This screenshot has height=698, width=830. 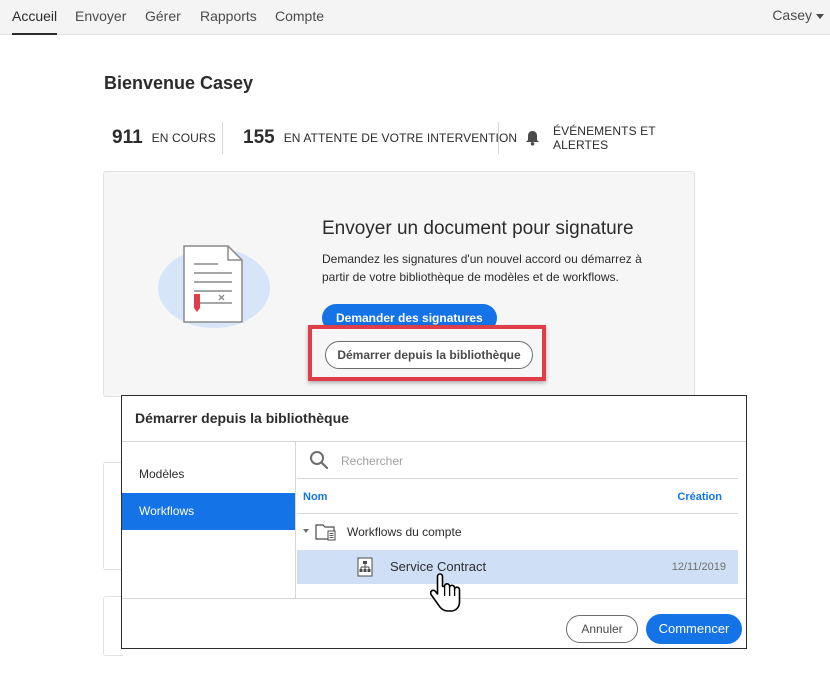 What do you see at coordinates (478, 228) in the screenshot?
I see `card-title: Envoyer un document pour signature` at bounding box center [478, 228].